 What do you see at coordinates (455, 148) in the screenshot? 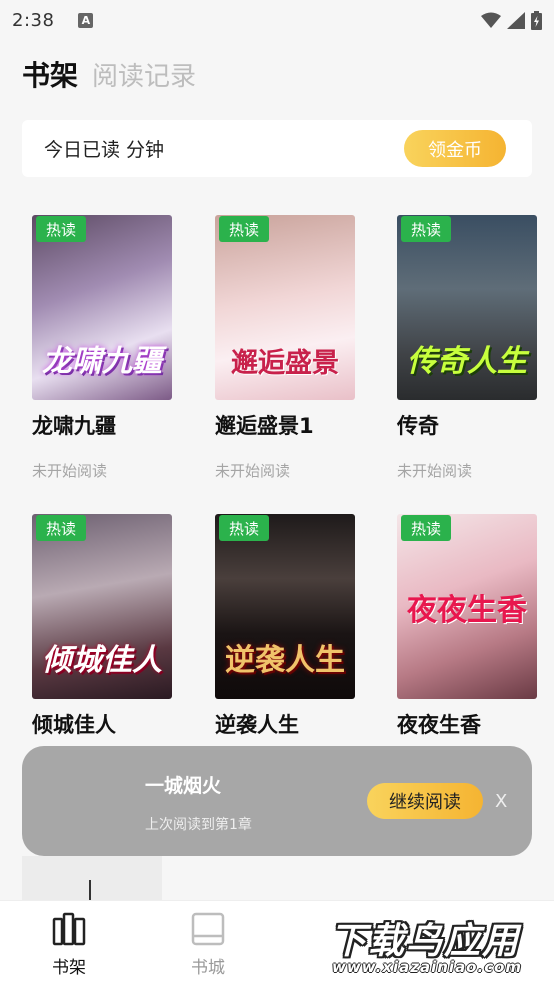
I see `claim-coins-button: 领金币` at bounding box center [455, 148].